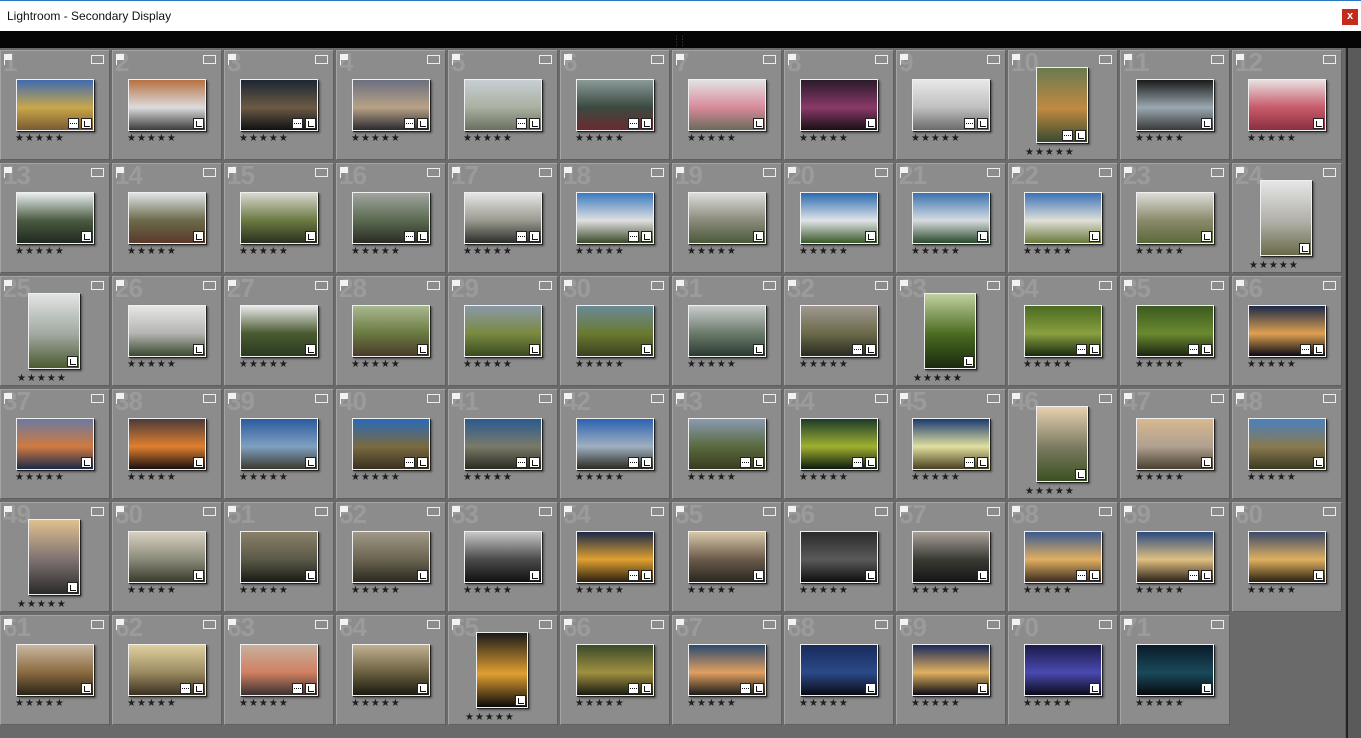 Image resolution: width=1361 pixels, height=738 pixels. I want to click on thumbnail-cell: 66 ★★★★★, so click(615, 670).